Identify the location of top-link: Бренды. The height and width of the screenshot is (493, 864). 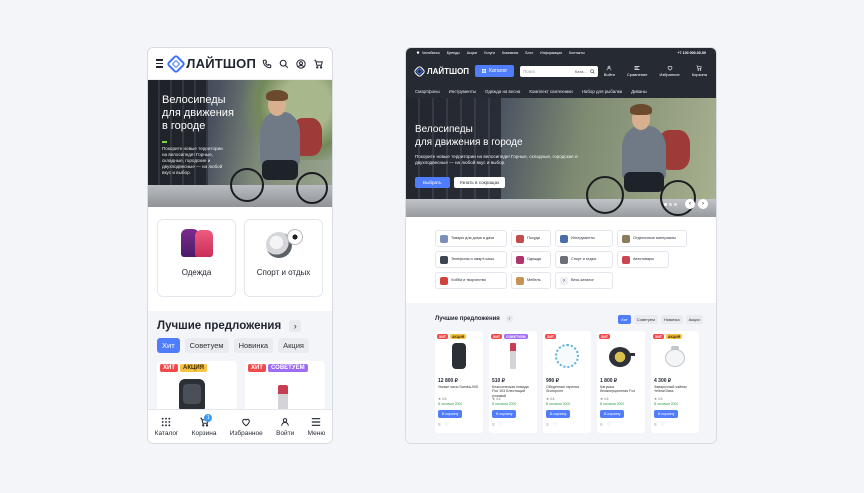
(453, 53).